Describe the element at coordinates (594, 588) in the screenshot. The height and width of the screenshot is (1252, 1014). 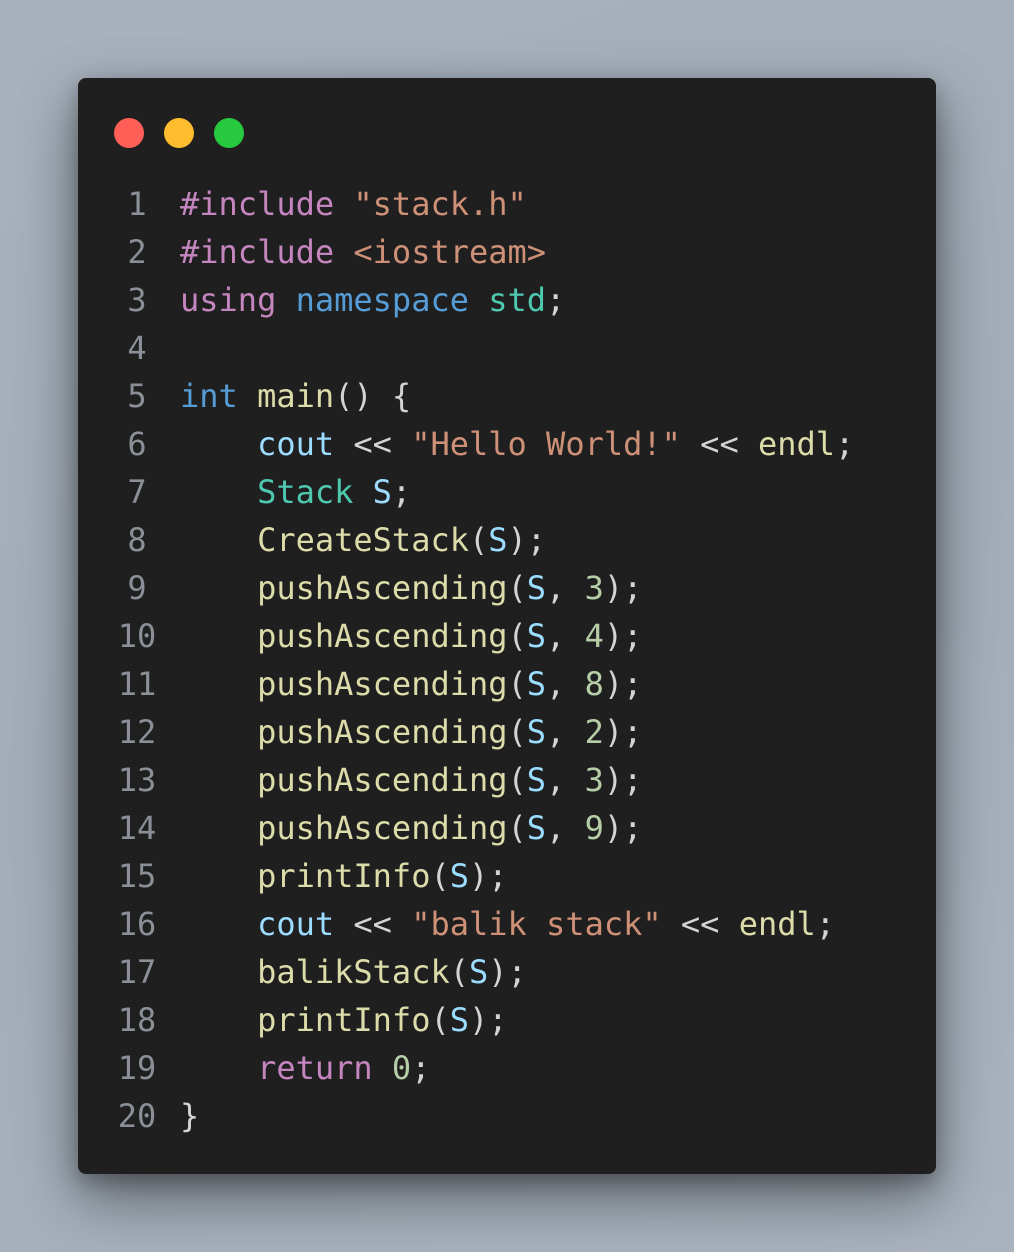
I see `code-token: 3` at that location.